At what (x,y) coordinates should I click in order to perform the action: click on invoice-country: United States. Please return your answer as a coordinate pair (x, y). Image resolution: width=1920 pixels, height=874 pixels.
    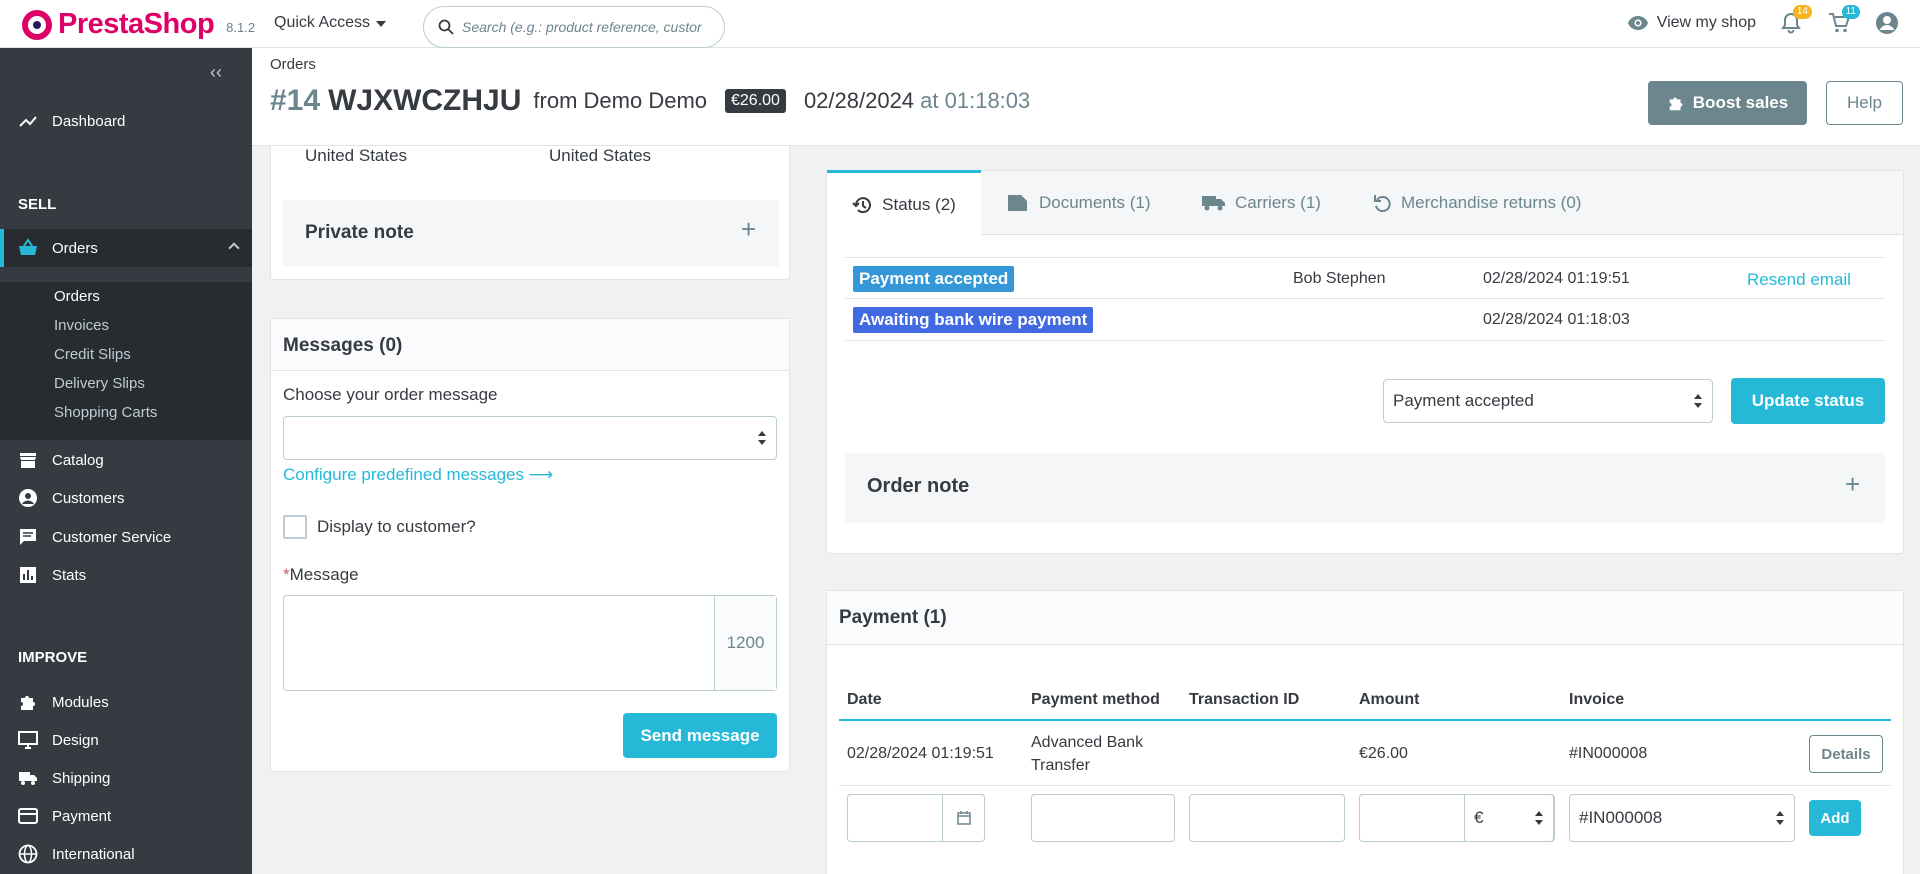
    Looking at the image, I should click on (600, 155).